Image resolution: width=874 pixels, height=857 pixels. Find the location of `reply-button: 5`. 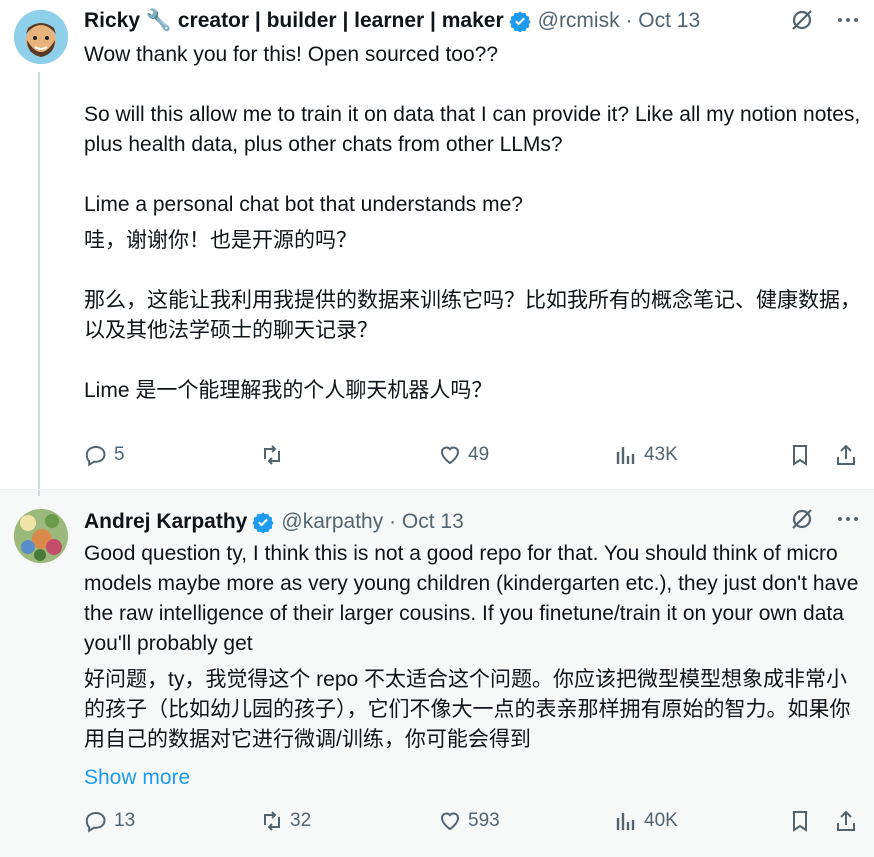

reply-button: 5 is located at coordinates (104, 455).